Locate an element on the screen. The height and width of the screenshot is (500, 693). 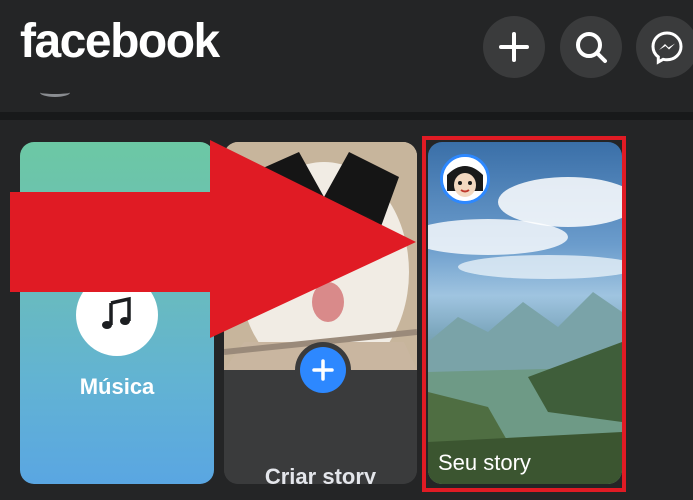
search-icon is located at coordinates (591, 47).